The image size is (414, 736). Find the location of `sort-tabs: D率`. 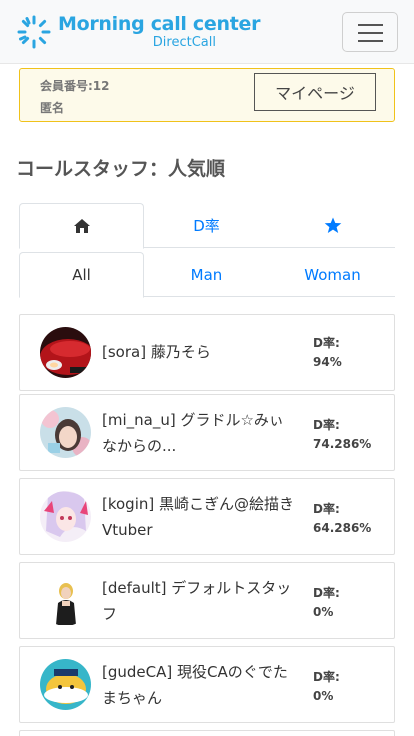

sort-tabs: D率 is located at coordinates (207, 226).